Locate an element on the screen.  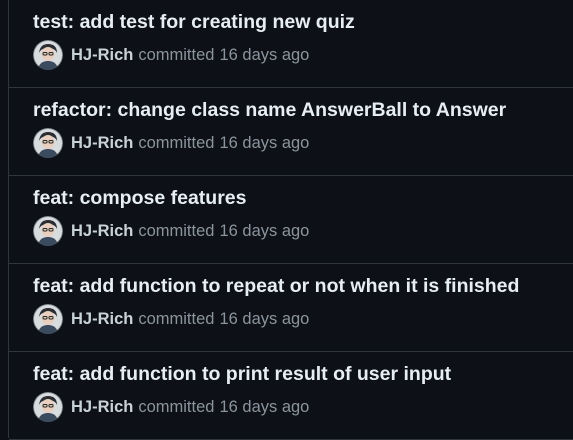
commit-title-link: feat: compose features is located at coordinates (139, 198).